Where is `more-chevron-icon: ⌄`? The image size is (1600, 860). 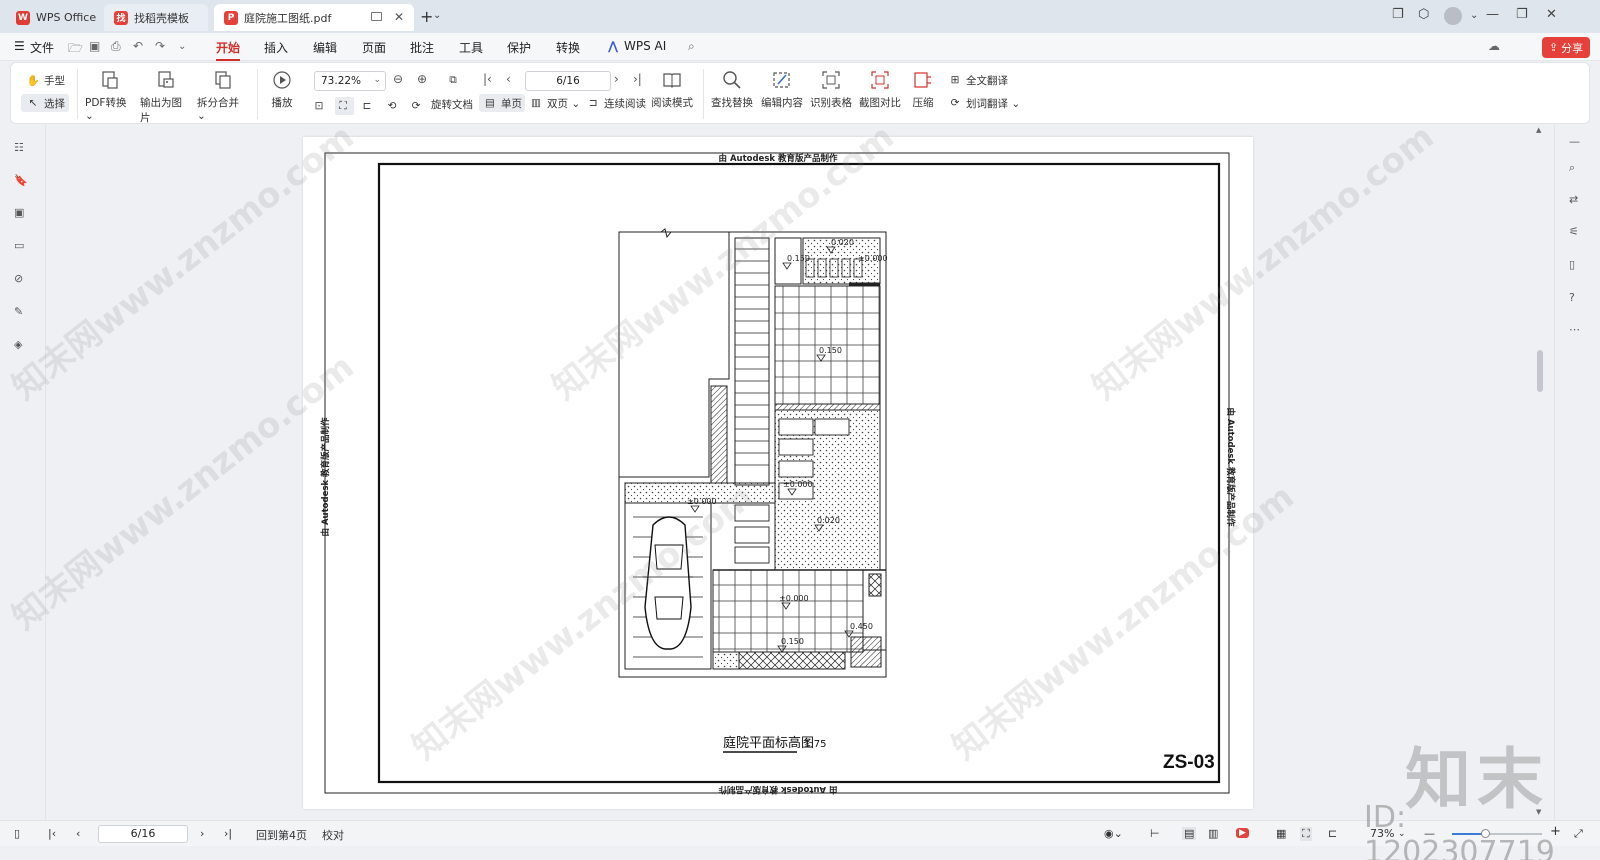 more-chevron-icon: ⌄ is located at coordinates (182, 46).